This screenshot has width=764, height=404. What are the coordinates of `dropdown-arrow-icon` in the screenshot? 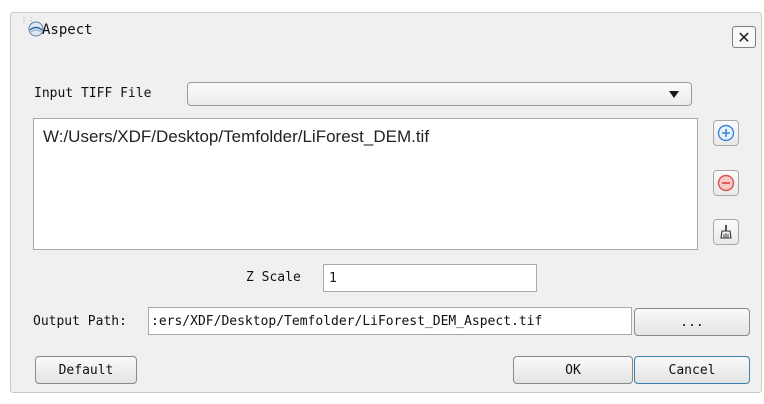 It's located at (674, 94).